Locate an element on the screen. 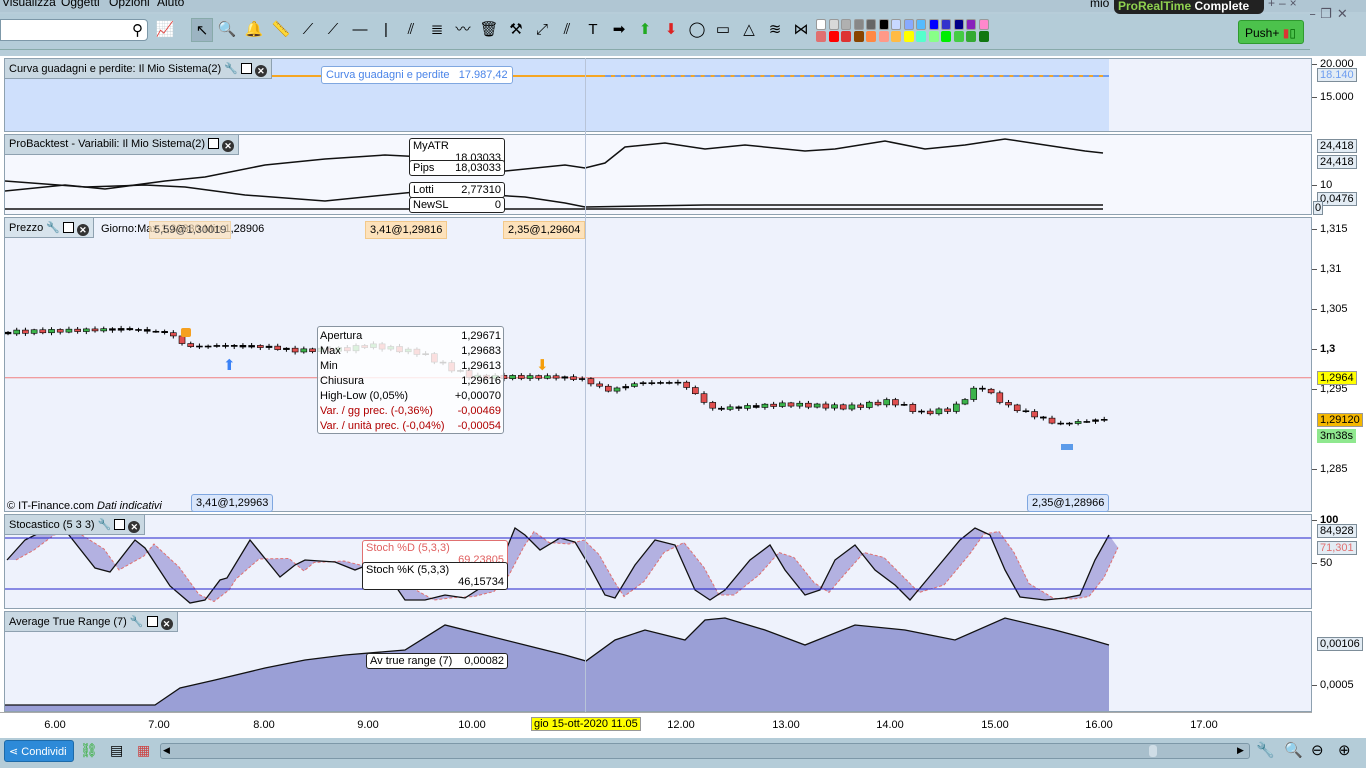 Image resolution: width=1366 pixels, height=768 pixels. new-chart-icon: 📈 is located at coordinates (165, 30).